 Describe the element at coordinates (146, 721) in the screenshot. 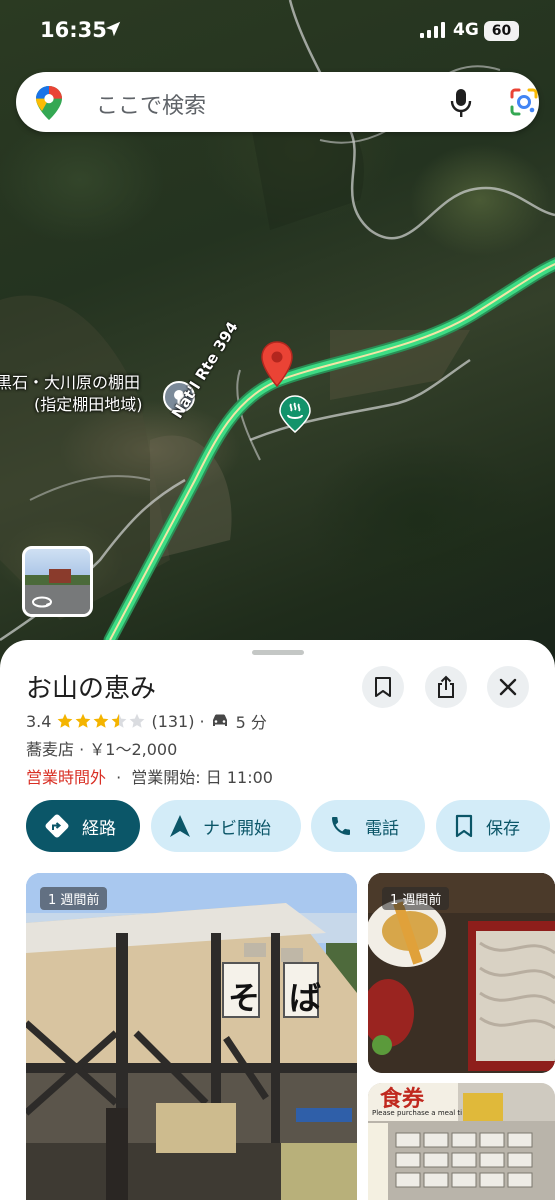

I see `rating-row: 3.4 (131) · 5 分` at that location.